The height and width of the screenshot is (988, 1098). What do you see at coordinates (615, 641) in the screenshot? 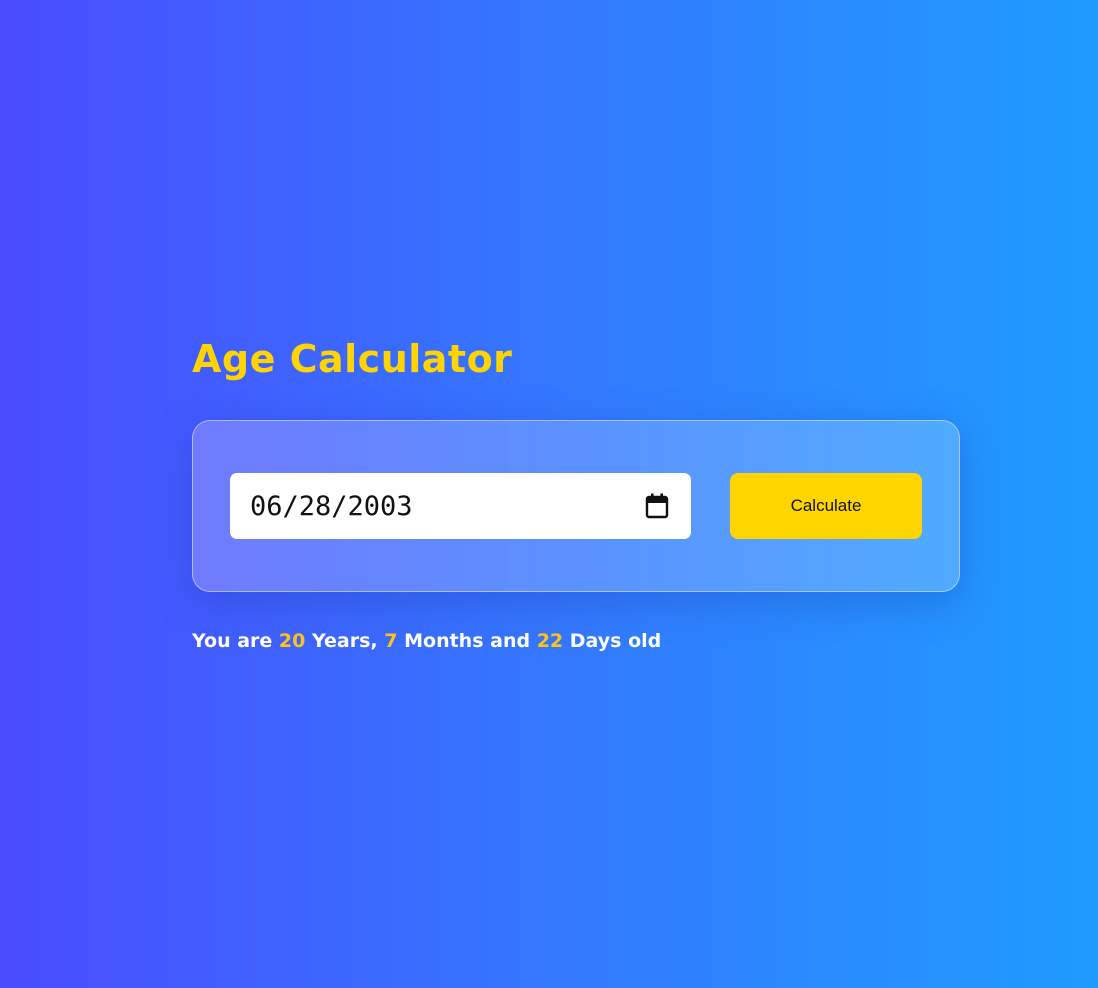
I see `result-days-label: Days old` at bounding box center [615, 641].